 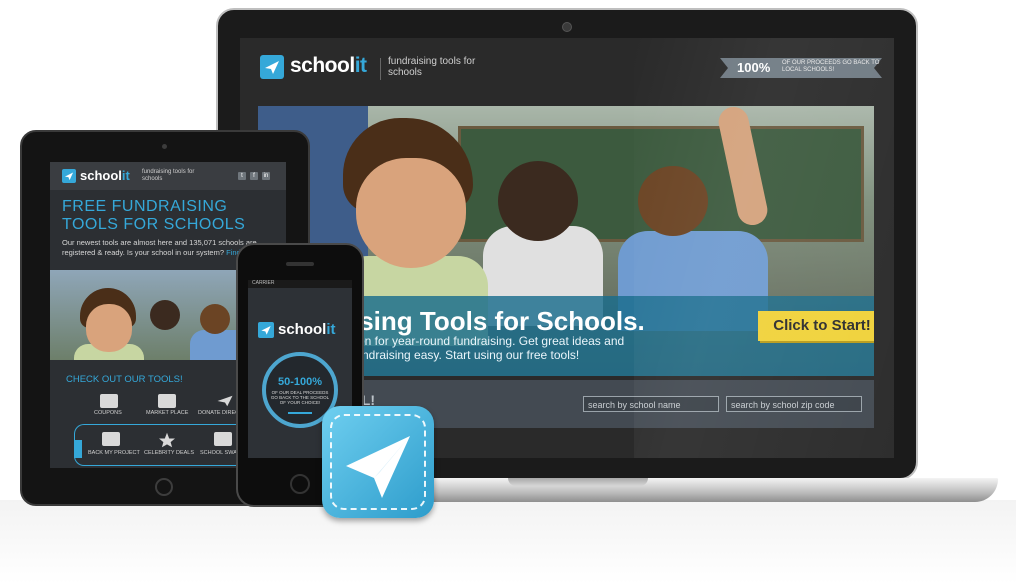 What do you see at coordinates (242, 176) in the screenshot?
I see `twitter-icon: t` at bounding box center [242, 176].